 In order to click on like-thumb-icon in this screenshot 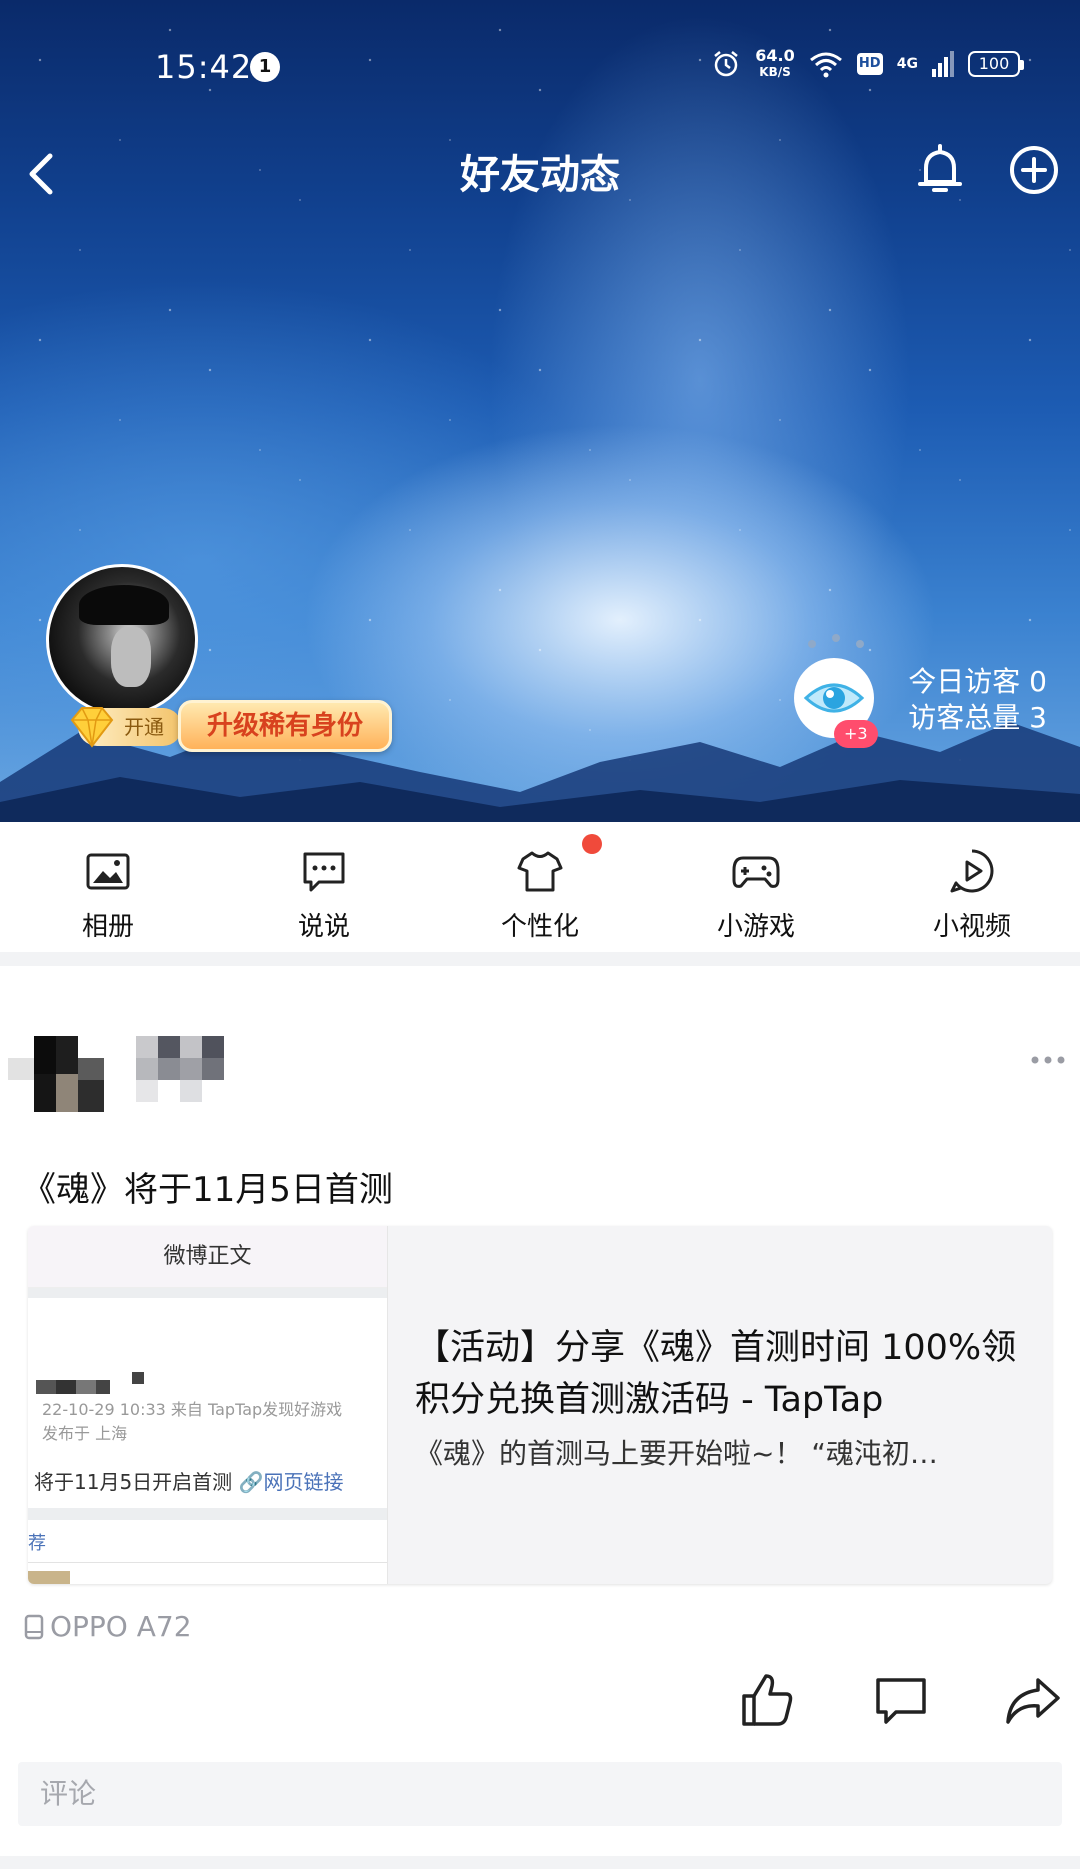, I will do `click(768, 1700)`.